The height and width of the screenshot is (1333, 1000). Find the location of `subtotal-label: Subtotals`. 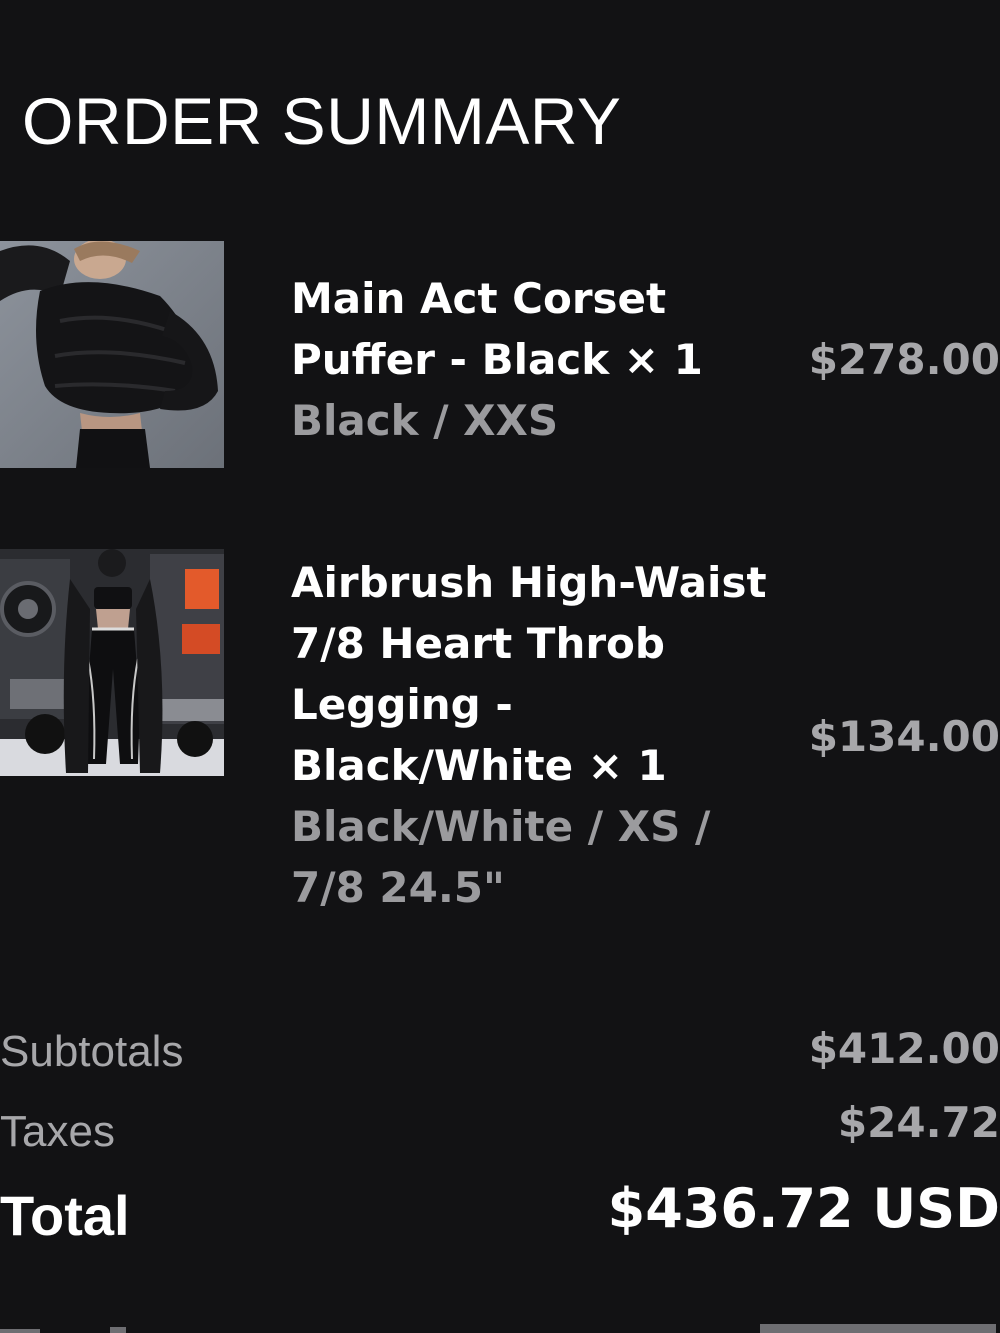

subtotal-label: Subtotals is located at coordinates (92, 1051).